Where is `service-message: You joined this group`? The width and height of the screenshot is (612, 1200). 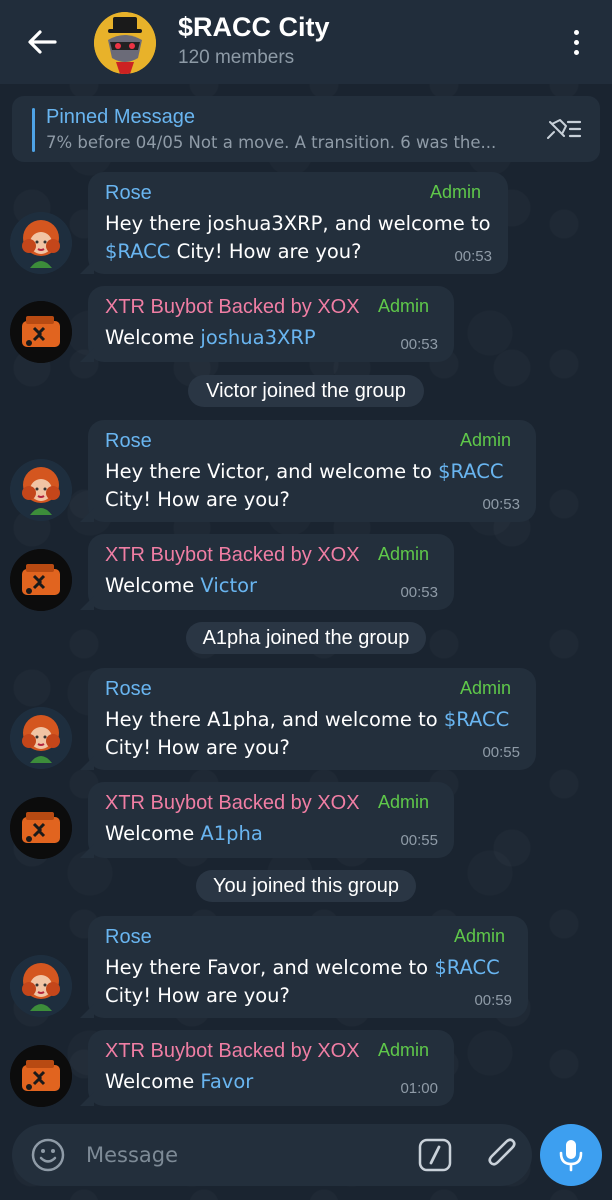
service-message: You joined this group is located at coordinates (306, 886).